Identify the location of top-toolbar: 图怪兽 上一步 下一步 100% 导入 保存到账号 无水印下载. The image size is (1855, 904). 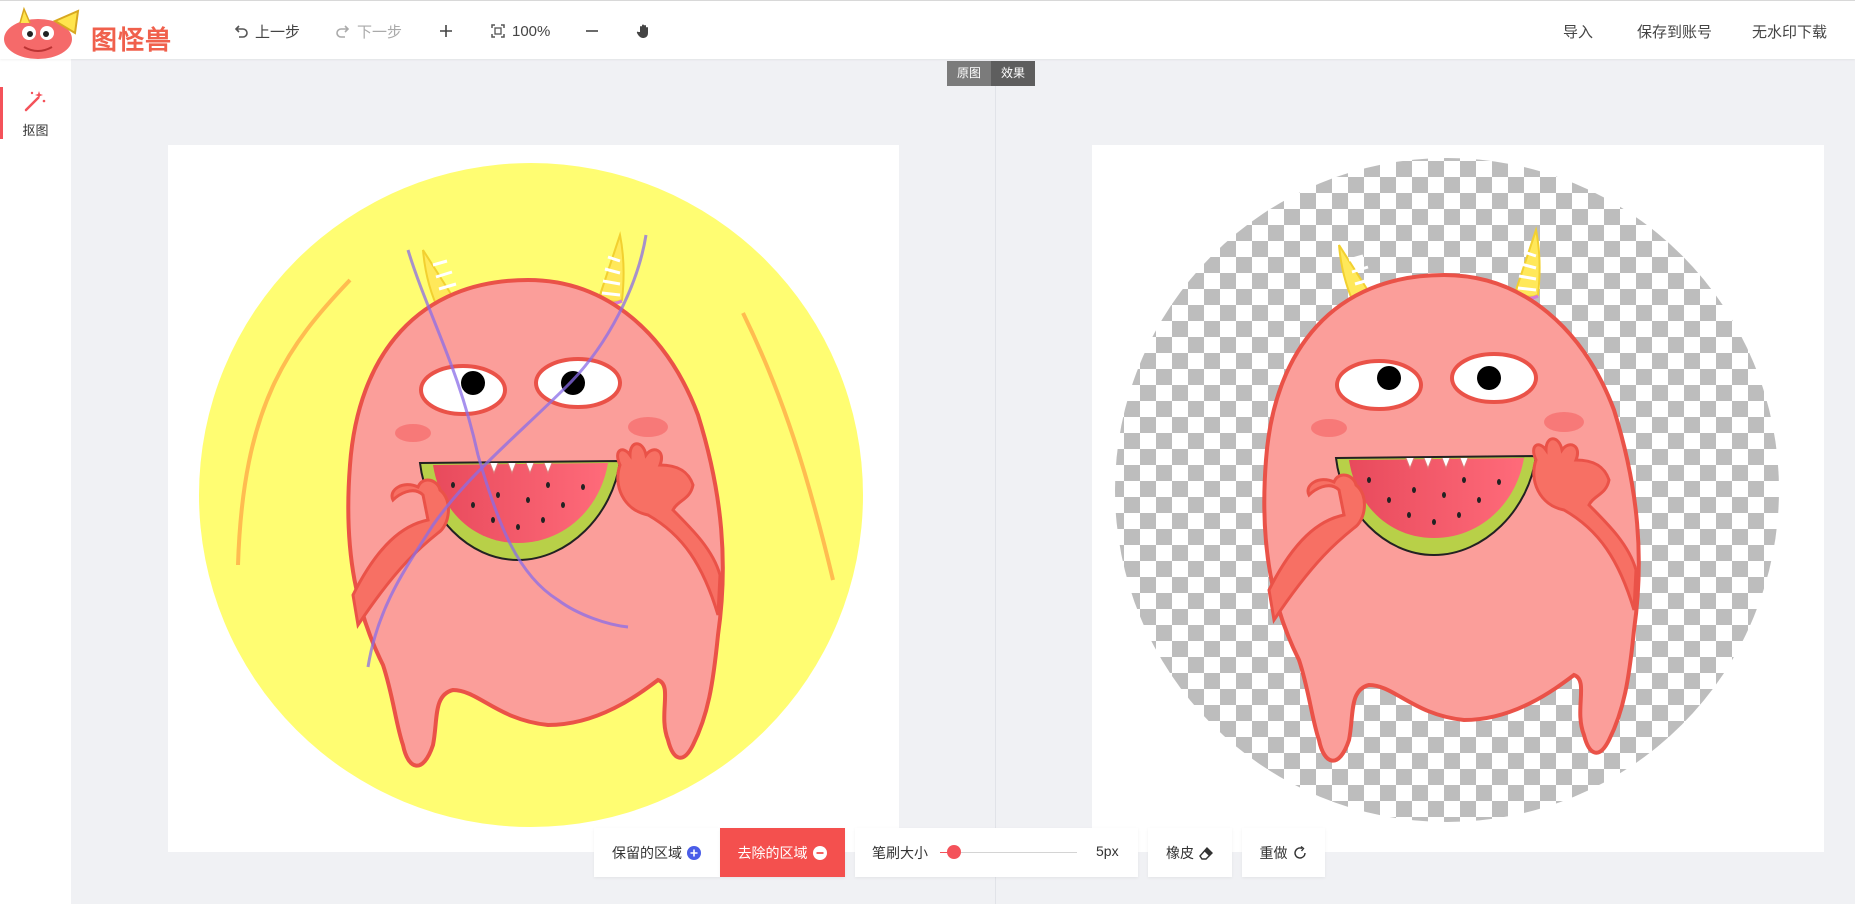
(927, 29).